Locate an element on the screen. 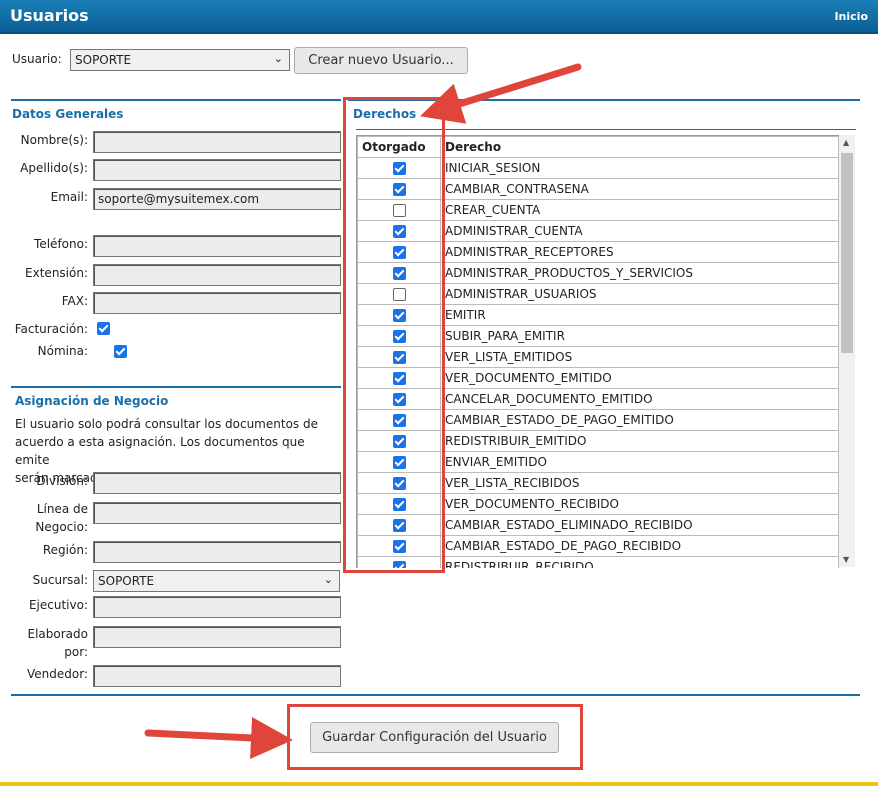  annotation-arrow-save is located at coordinates (218, 738).